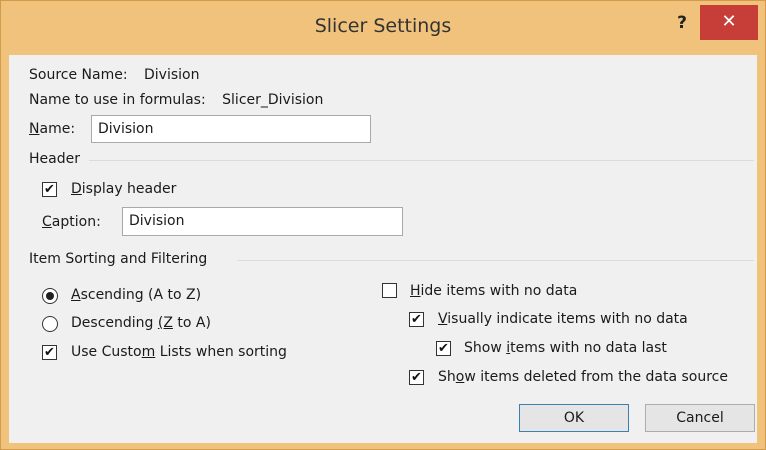 This screenshot has height=450, width=766. I want to click on ascending-label: Ascending (A to Z), so click(136, 295).